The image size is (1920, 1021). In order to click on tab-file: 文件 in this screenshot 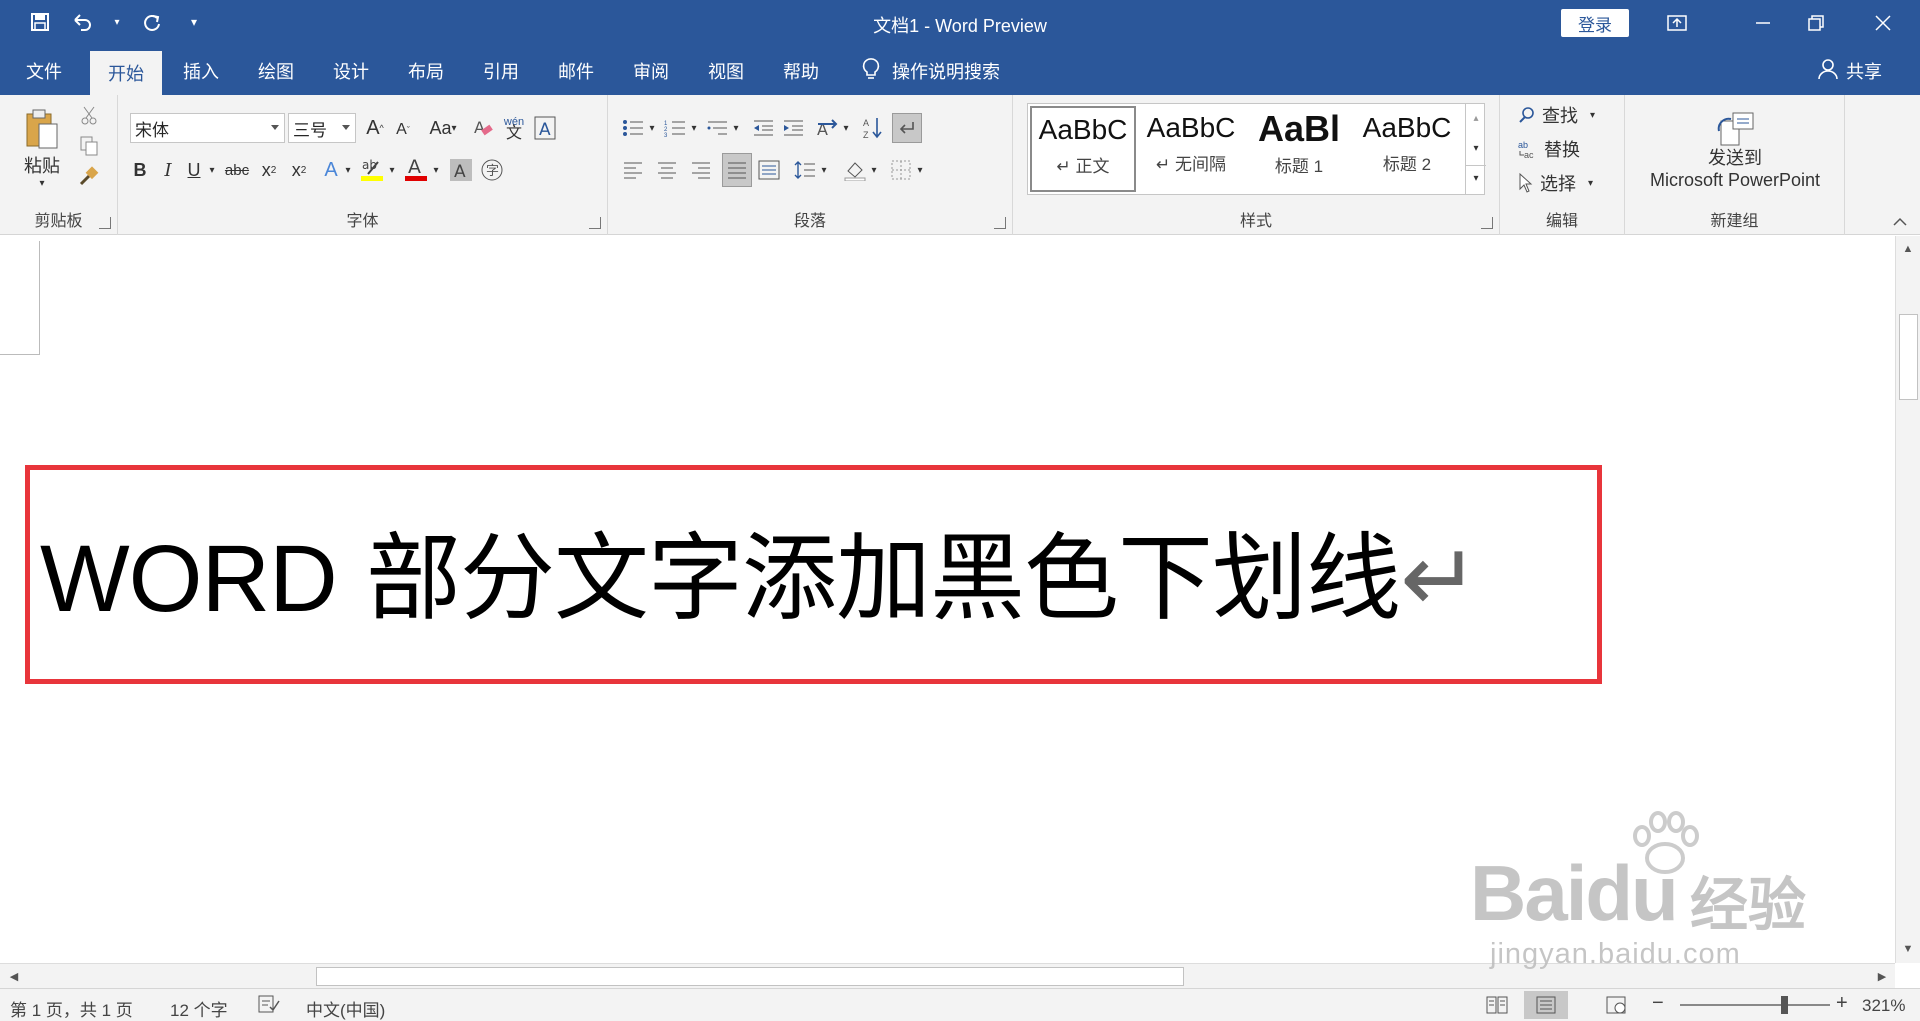, I will do `click(44, 71)`.